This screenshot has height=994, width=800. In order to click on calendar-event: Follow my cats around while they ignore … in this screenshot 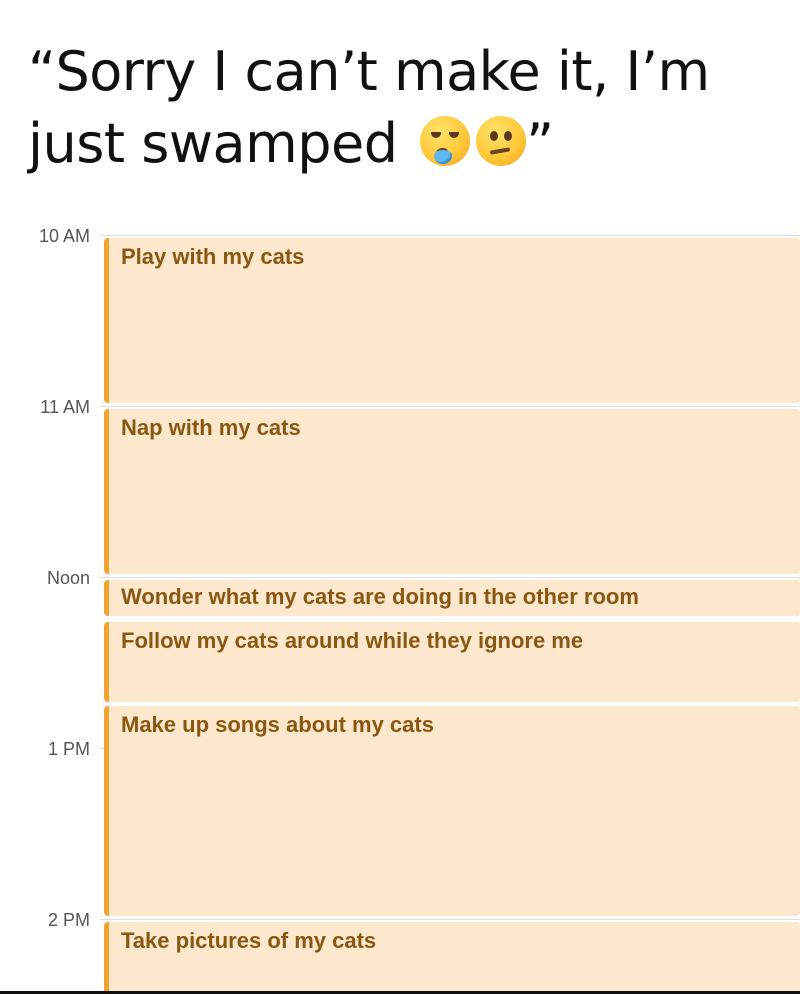, I will do `click(452, 662)`.